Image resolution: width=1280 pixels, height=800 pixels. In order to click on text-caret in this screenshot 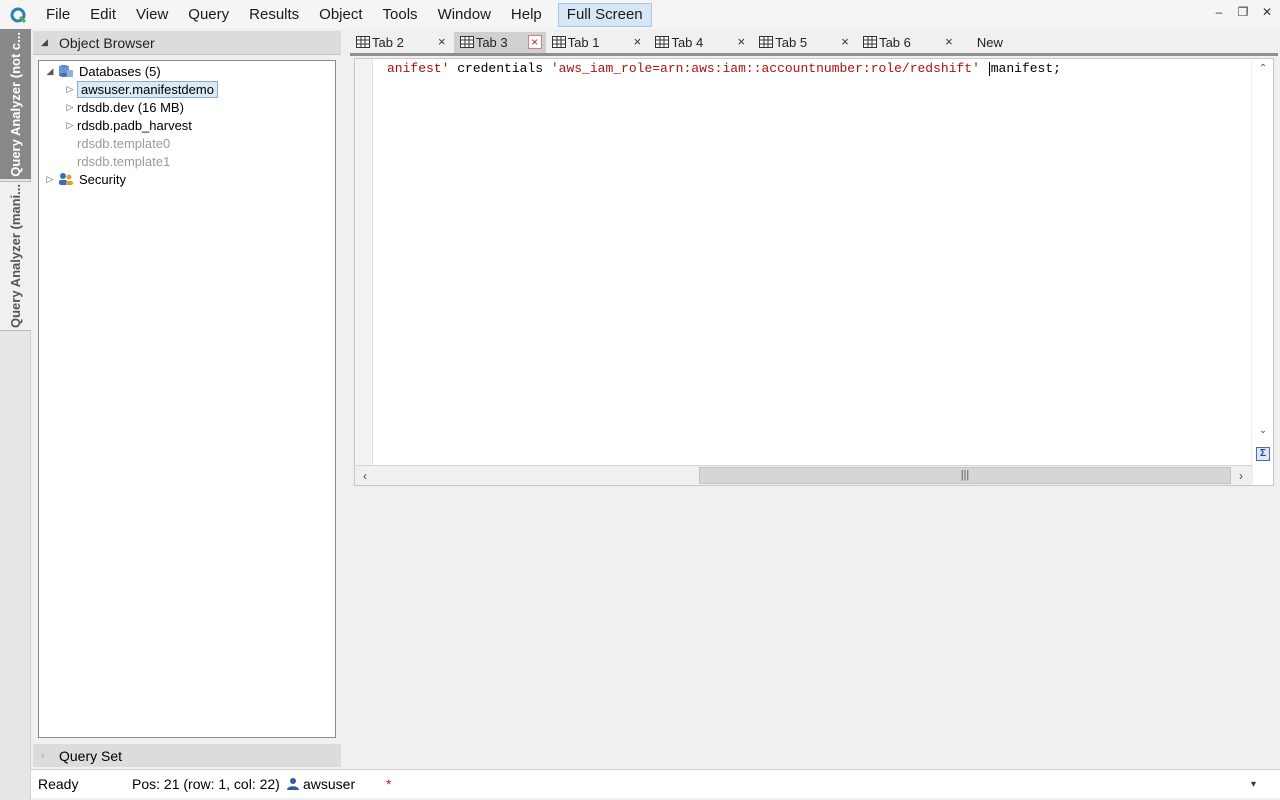, I will do `click(989, 68)`.